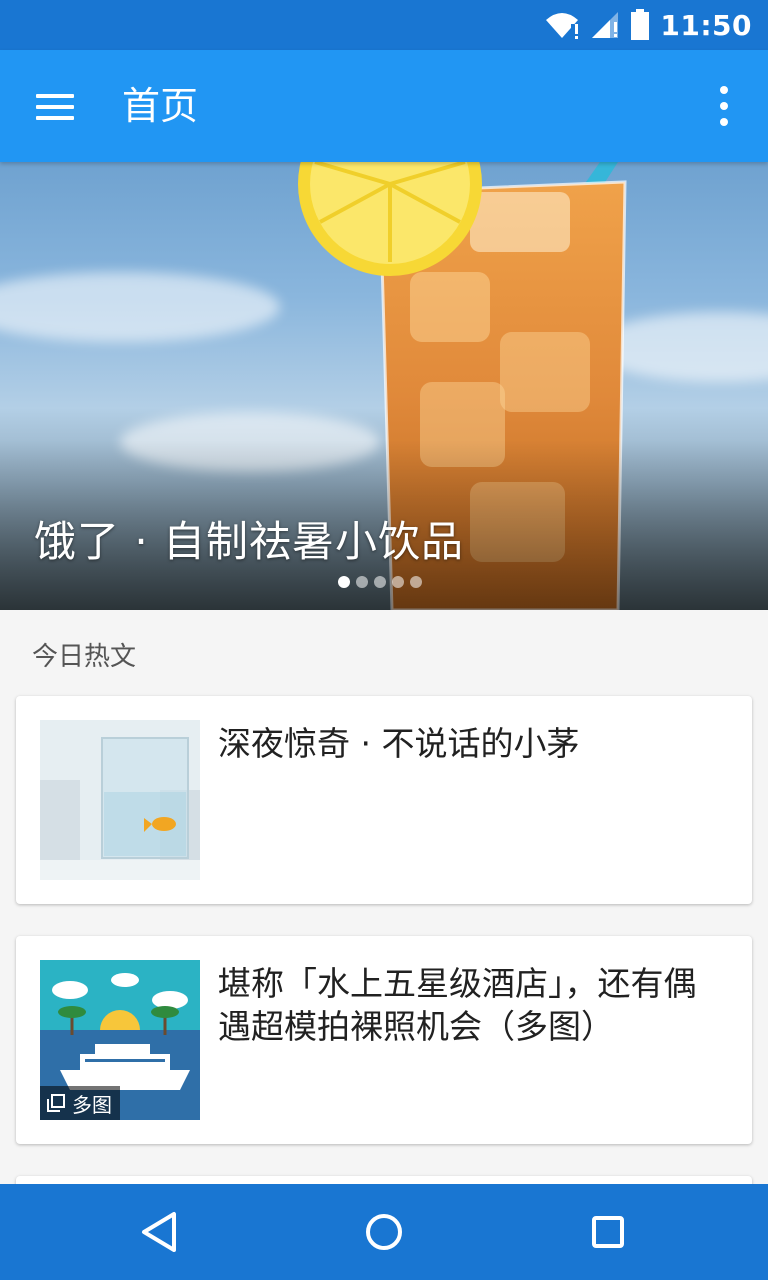 Image resolution: width=768 pixels, height=1280 pixels. Describe the element at coordinates (724, 106) in the screenshot. I see `more-options-button` at that location.